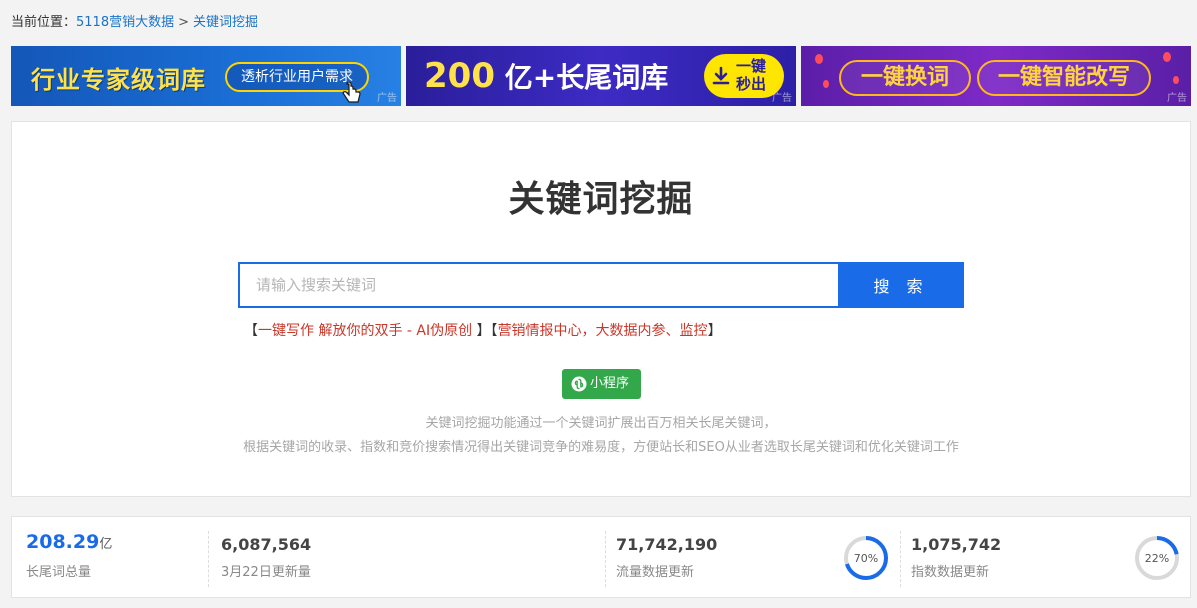 Image resolution: width=1197 pixels, height=608 pixels. I want to click on stat-daily-update: 6,087,564 3月22日更新量, so click(411, 557).